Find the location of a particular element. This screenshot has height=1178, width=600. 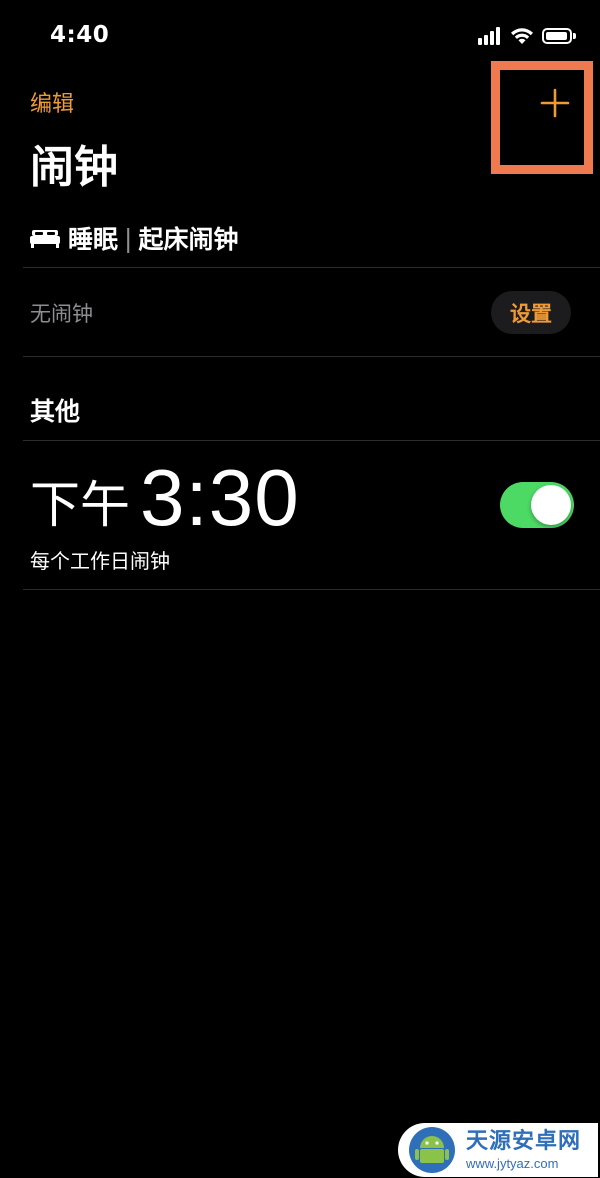

alarm-row: 下午 3:30 is located at coordinates (165, 498).